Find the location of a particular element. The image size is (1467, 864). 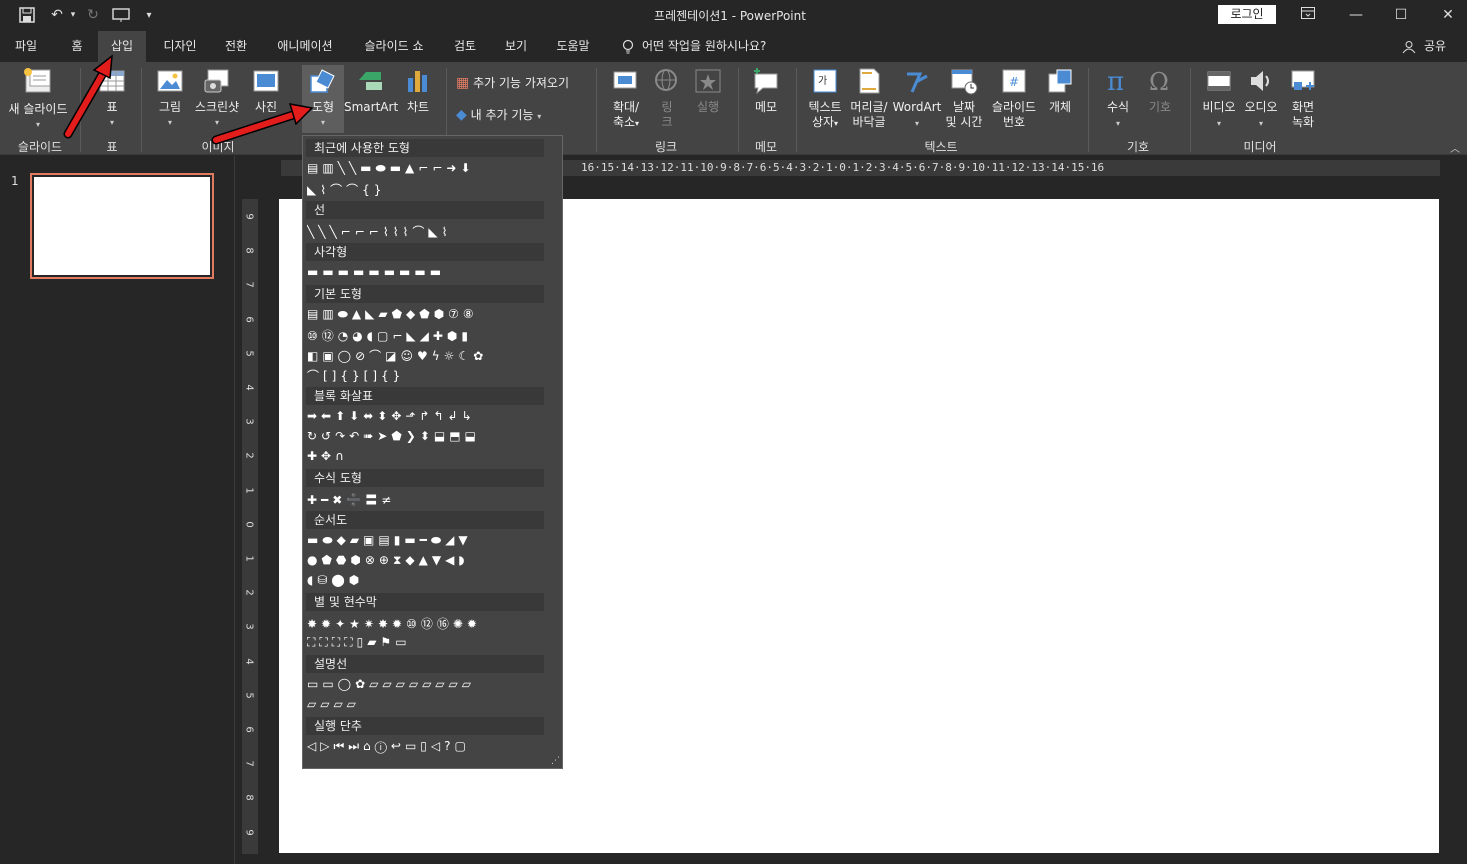

shape-row: ✚✥∩ is located at coordinates (427, 457).